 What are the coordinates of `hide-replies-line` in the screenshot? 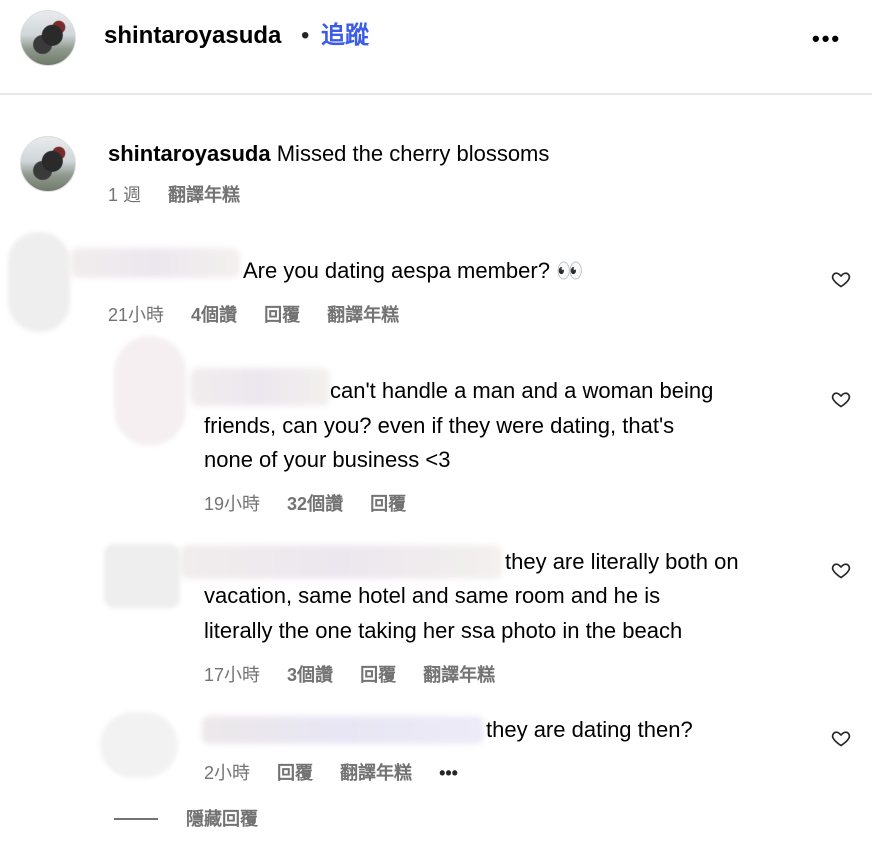 It's located at (136, 819).